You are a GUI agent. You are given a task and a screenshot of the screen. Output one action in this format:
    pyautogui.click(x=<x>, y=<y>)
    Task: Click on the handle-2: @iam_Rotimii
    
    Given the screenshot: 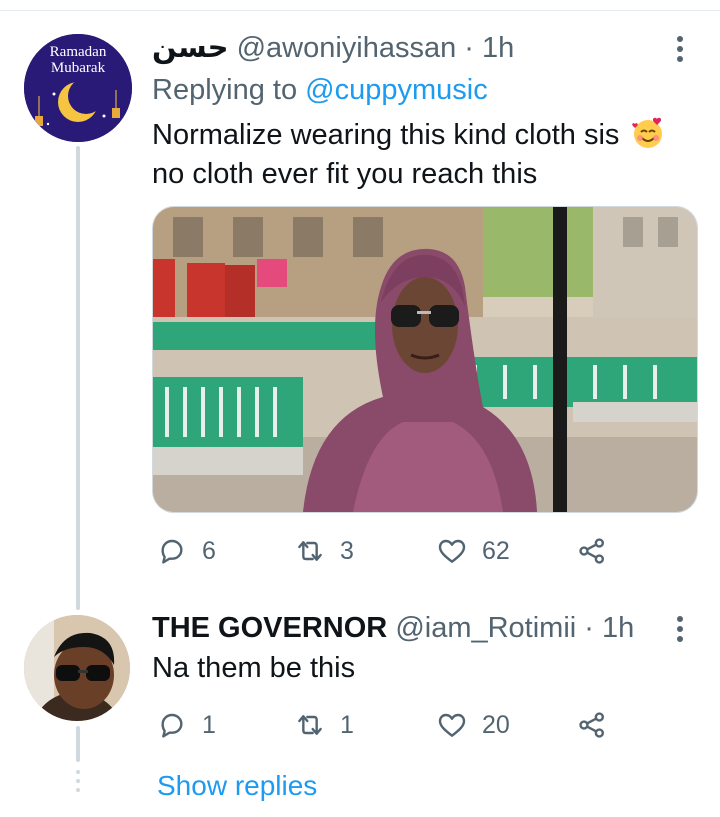 What is the action you would take?
    pyautogui.click(x=485, y=628)
    